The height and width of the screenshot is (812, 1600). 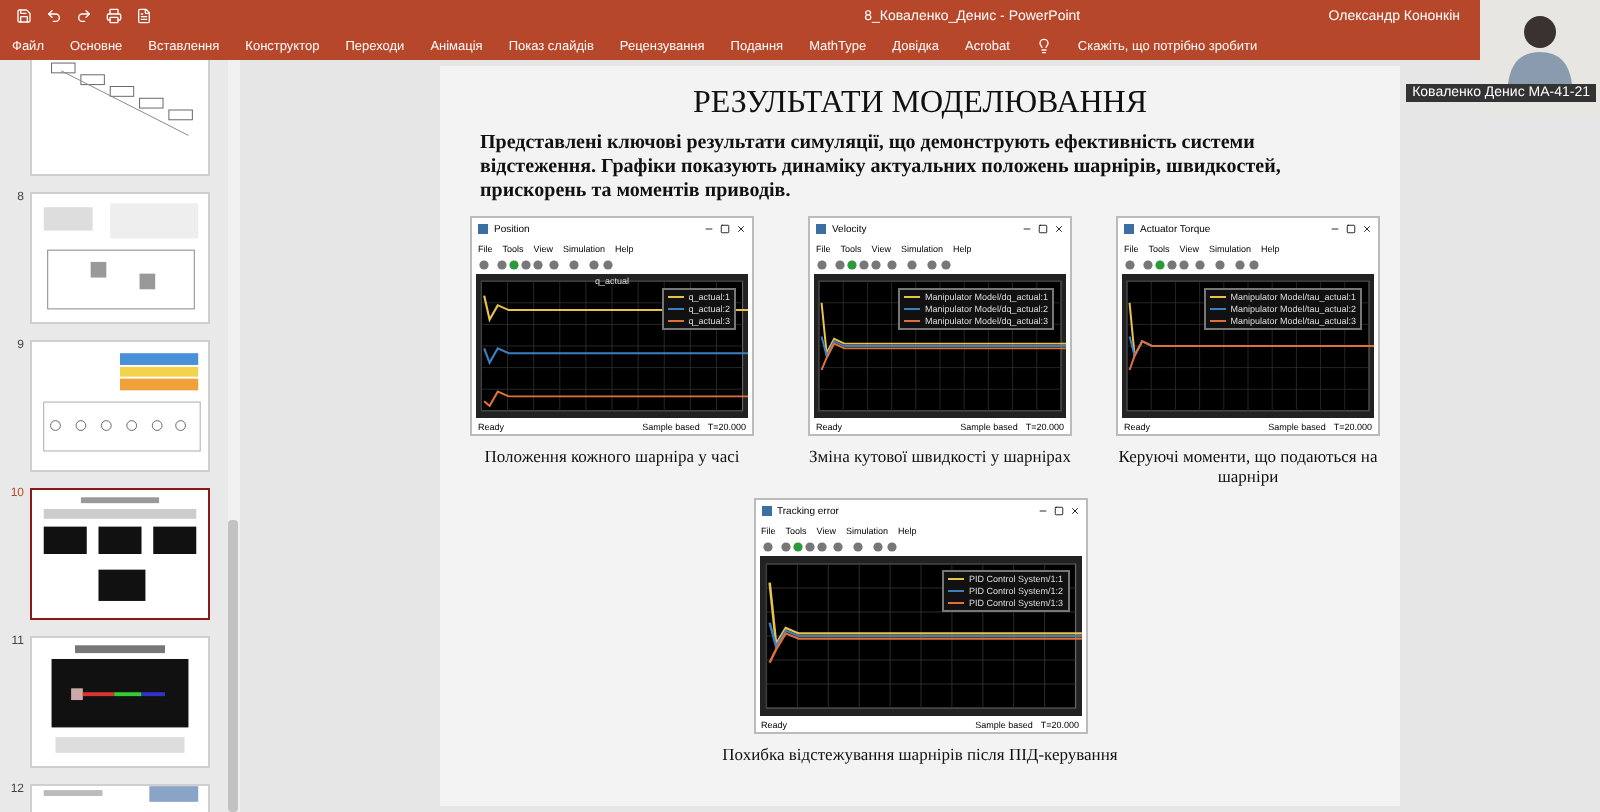 I want to click on save-icon, so click(x=24, y=16).